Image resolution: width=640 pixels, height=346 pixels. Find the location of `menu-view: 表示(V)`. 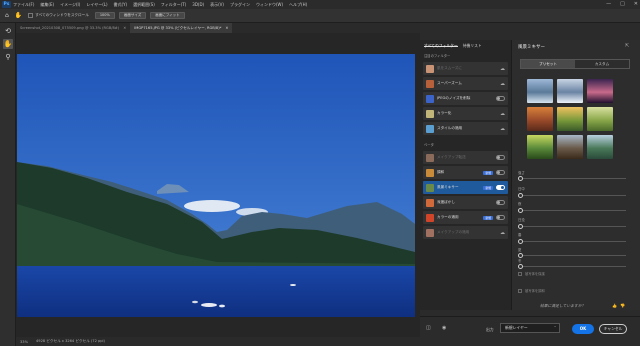

menu-view: 表示(V) is located at coordinates (217, 5).